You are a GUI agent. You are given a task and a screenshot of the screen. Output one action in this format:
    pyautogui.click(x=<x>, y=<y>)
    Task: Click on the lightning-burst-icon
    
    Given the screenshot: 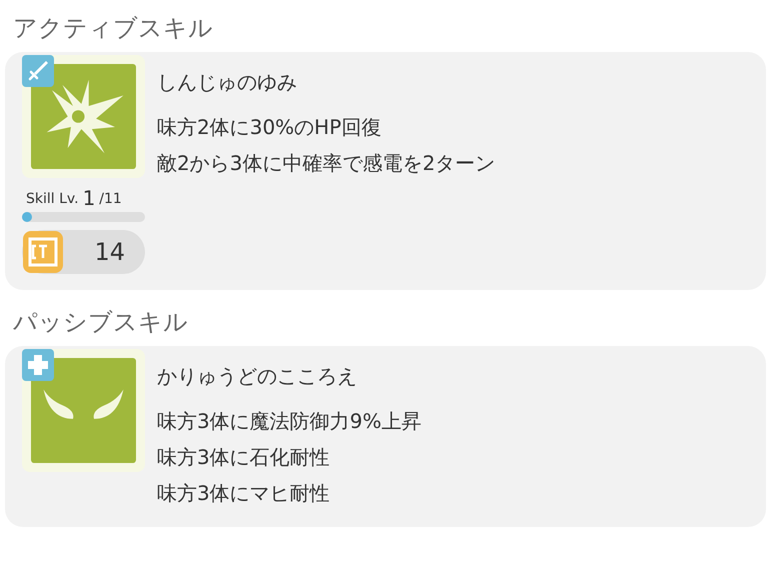 What is the action you would take?
    pyautogui.click(x=83, y=116)
    